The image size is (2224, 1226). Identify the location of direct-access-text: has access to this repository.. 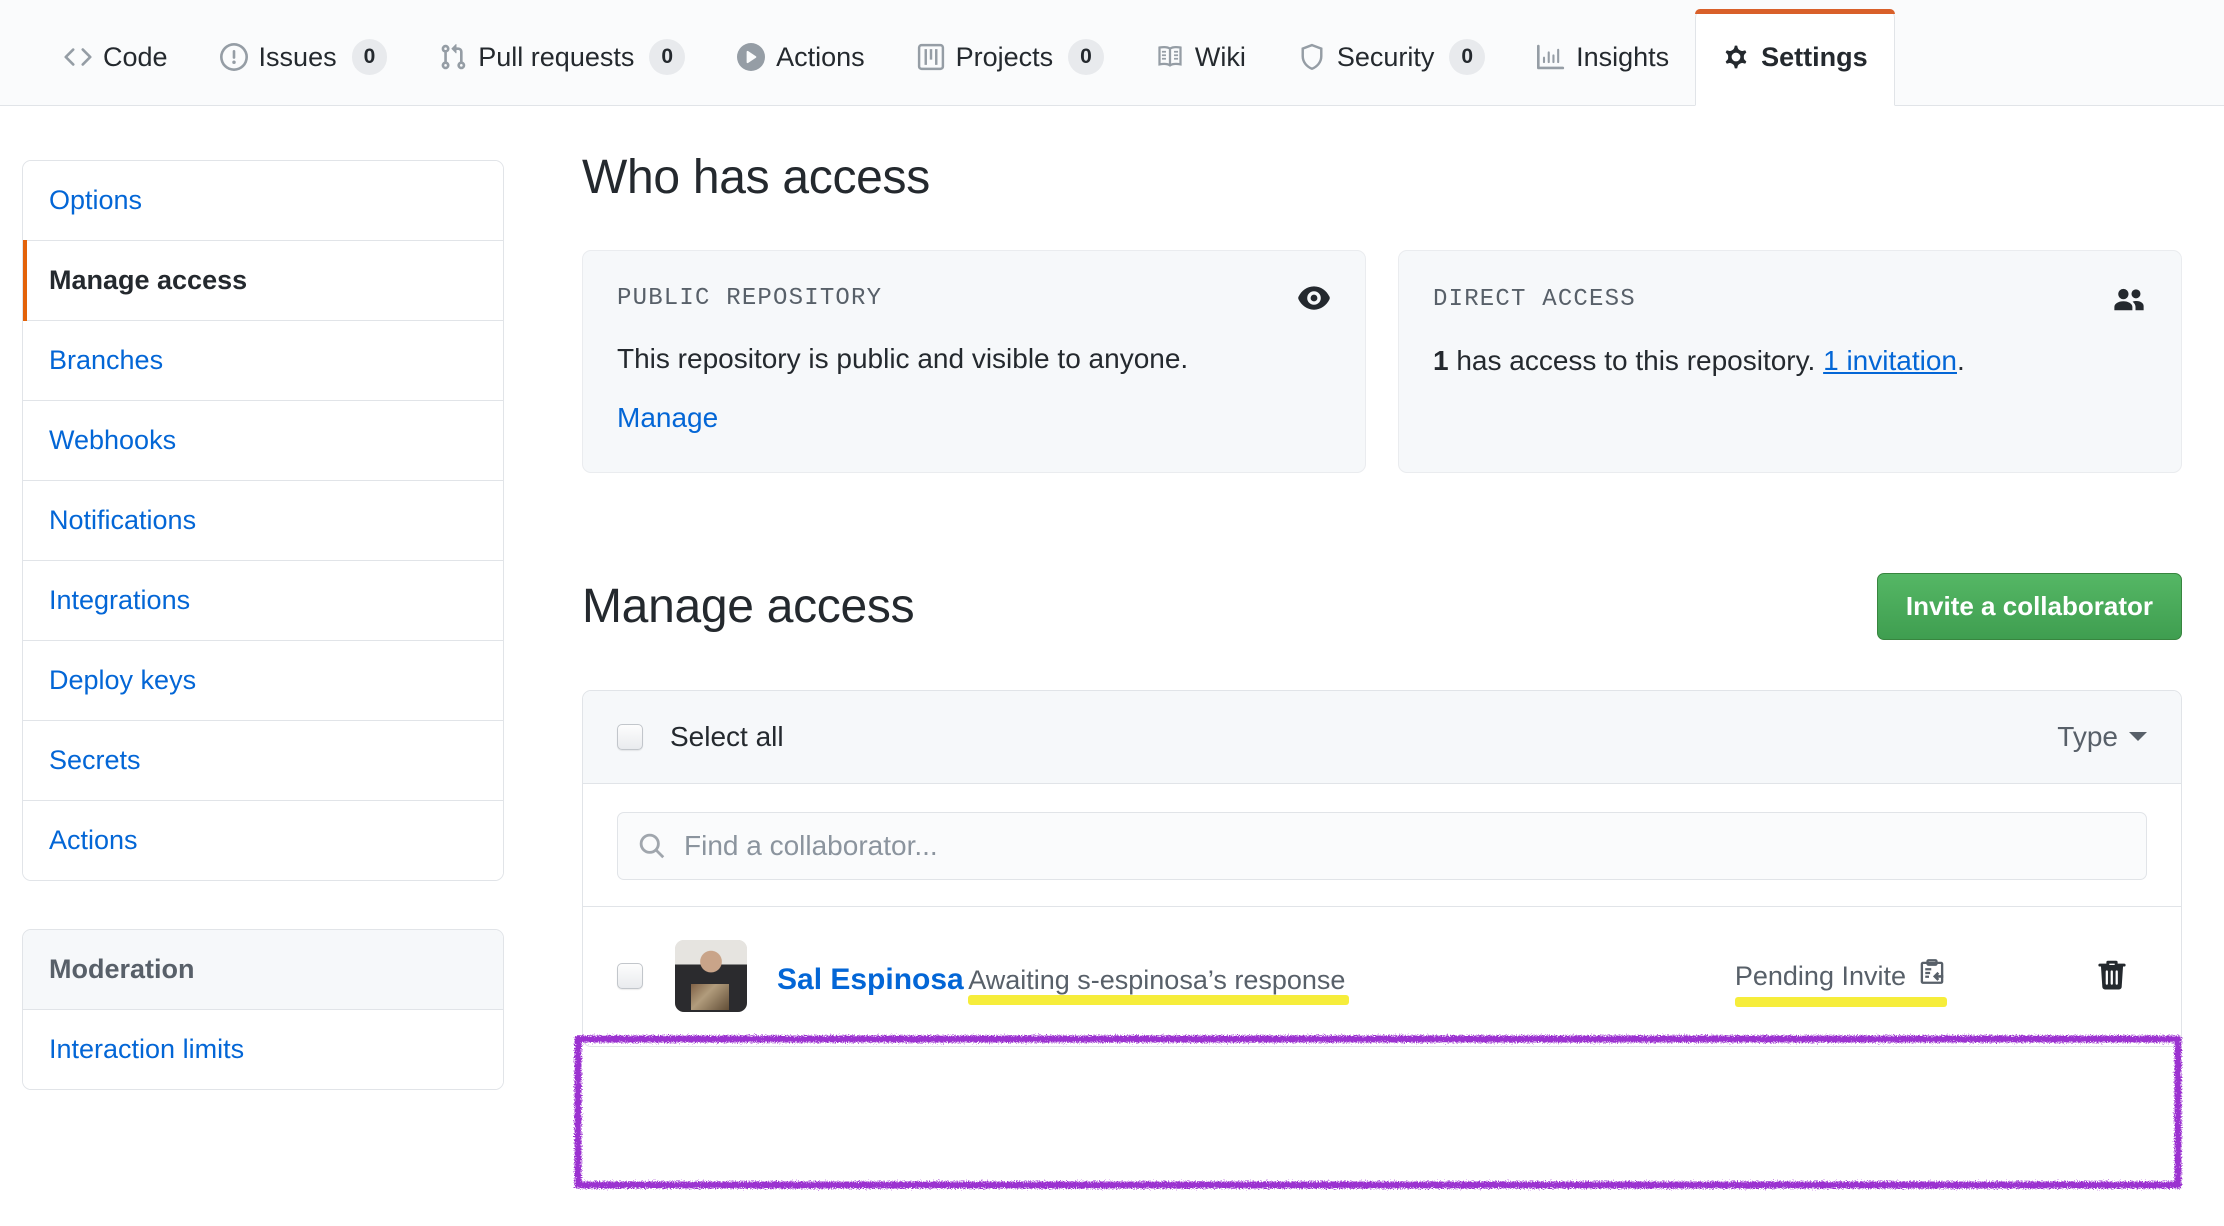
(1636, 360).